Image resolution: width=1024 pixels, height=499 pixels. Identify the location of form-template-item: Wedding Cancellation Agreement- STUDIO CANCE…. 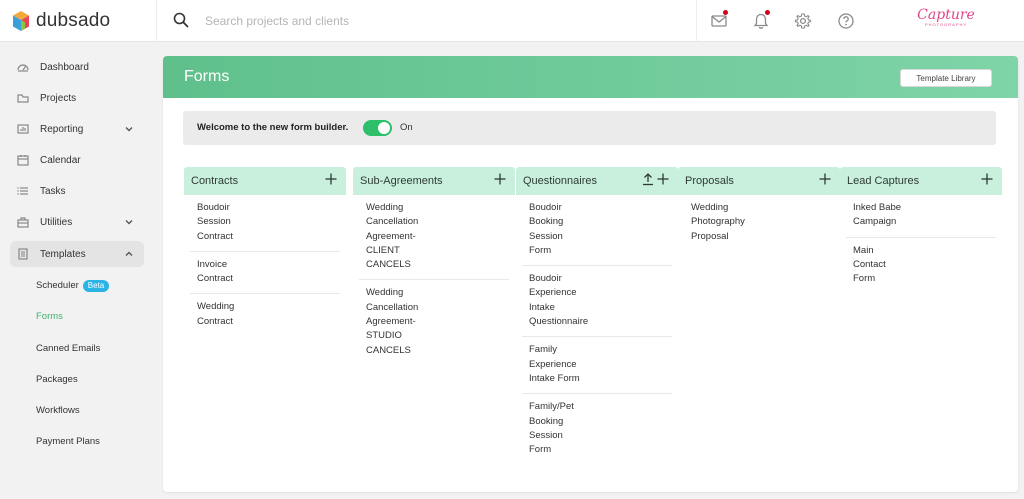
(434, 322).